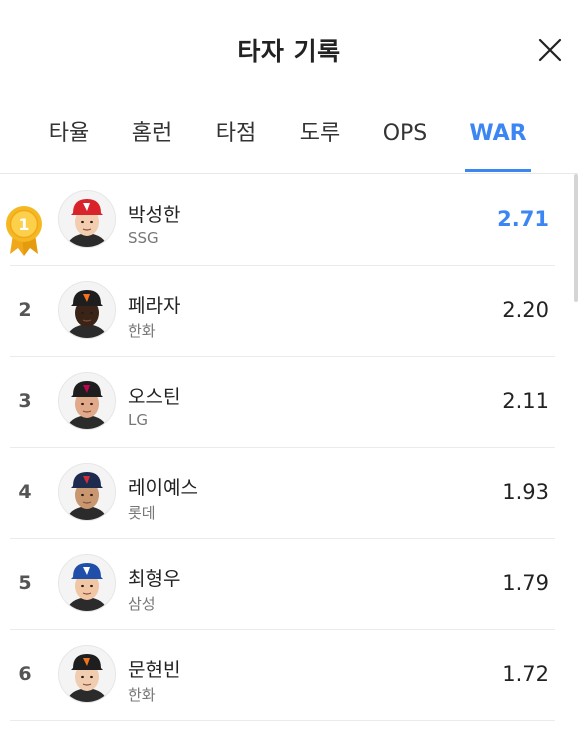 The width and height of the screenshot is (578, 729). What do you see at coordinates (138, 420) in the screenshot?
I see `player-team: LG` at bounding box center [138, 420].